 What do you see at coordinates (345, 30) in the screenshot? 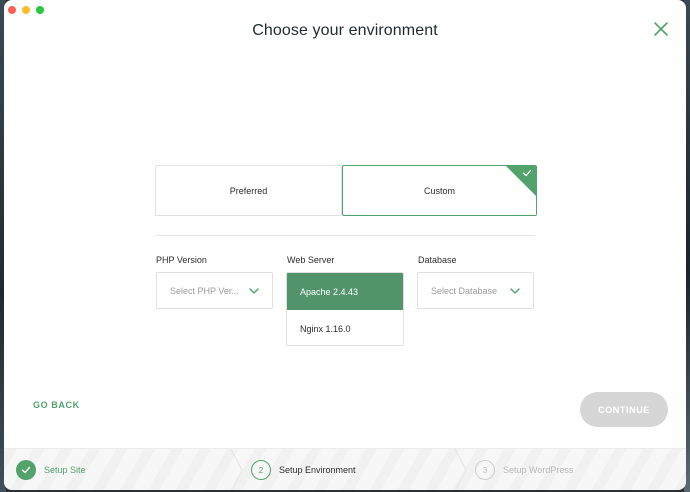
I see `page-title: Choose your environment` at bounding box center [345, 30].